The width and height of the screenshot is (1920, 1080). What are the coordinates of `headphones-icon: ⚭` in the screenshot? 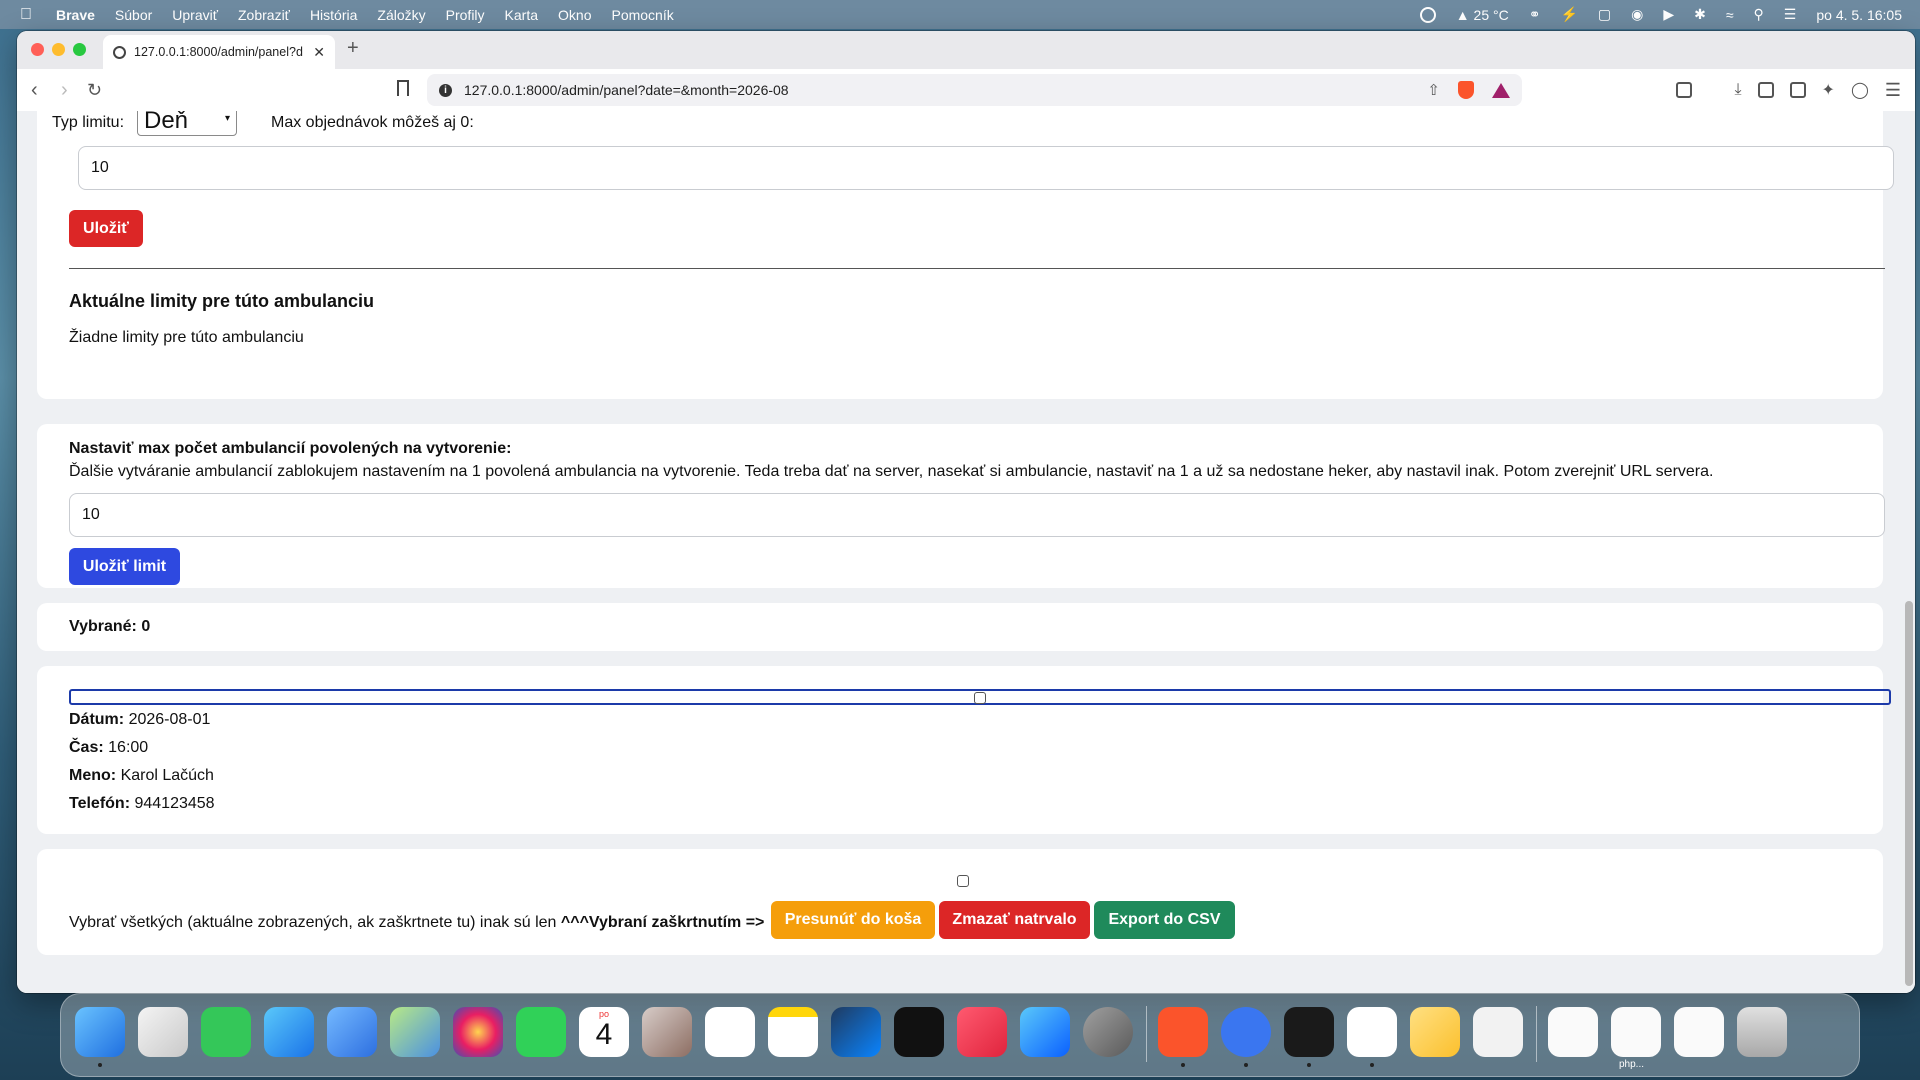 It's located at (1535, 14).